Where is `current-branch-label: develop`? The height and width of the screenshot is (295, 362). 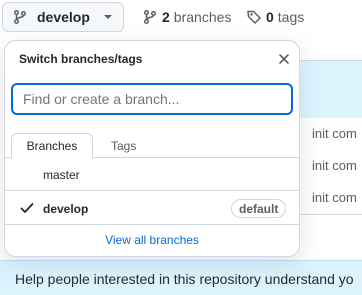
current-branch-label: develop is located at coordinates (63, 17).